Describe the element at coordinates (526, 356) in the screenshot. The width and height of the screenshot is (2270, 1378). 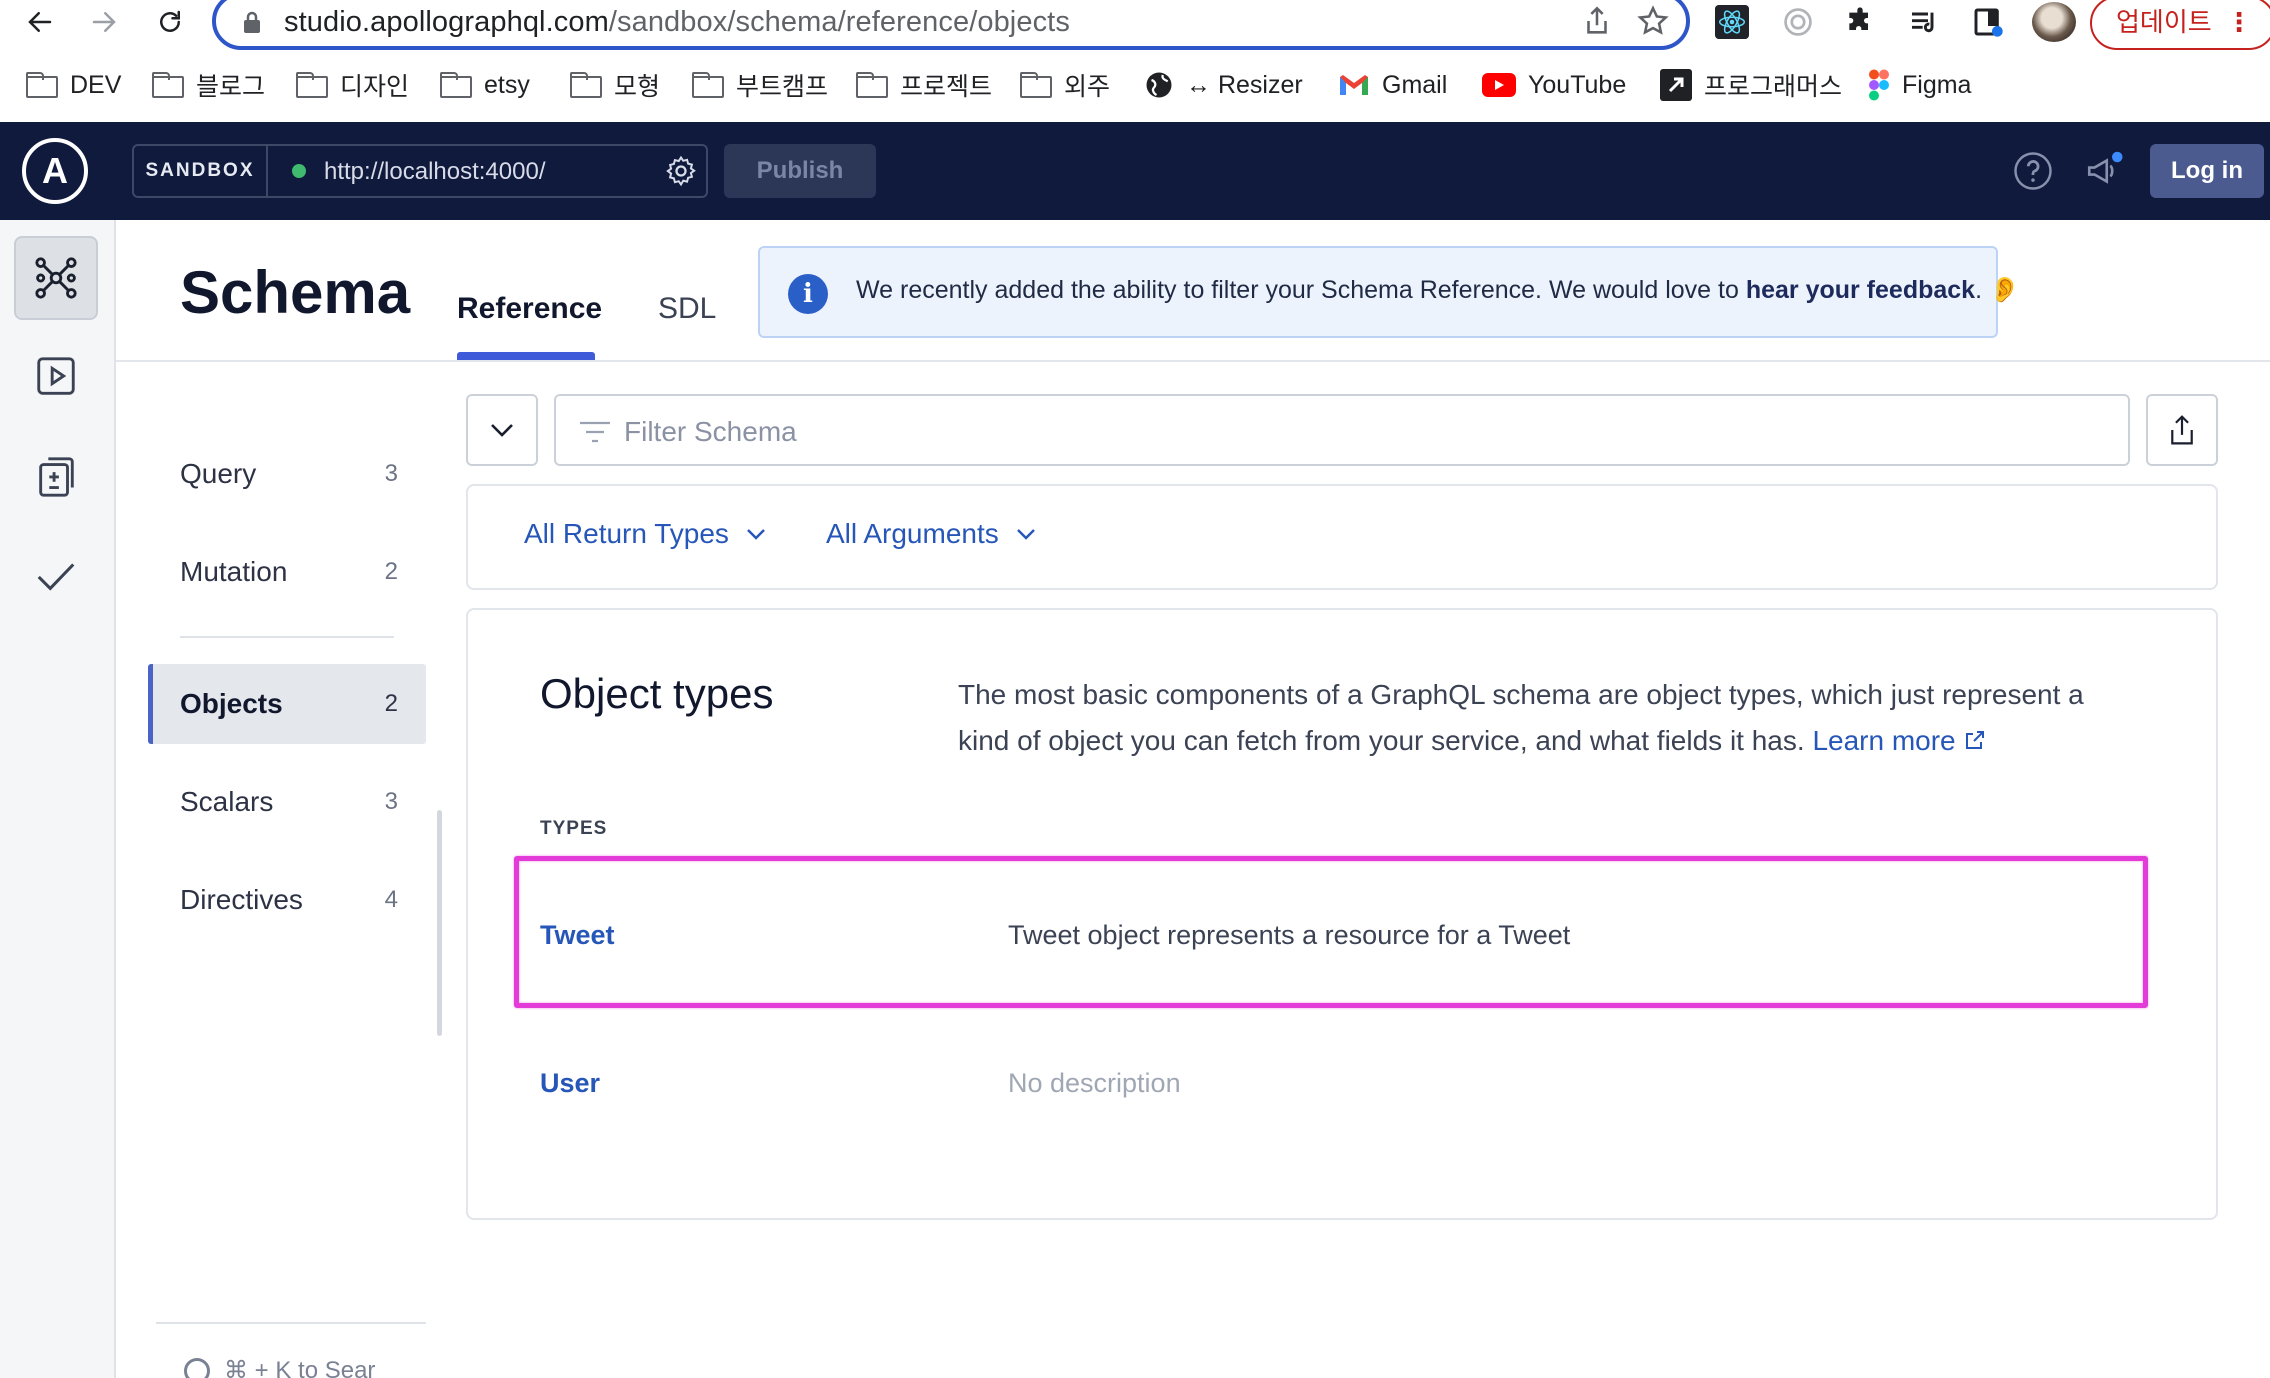
I see `active-tab-indicator` at that location.